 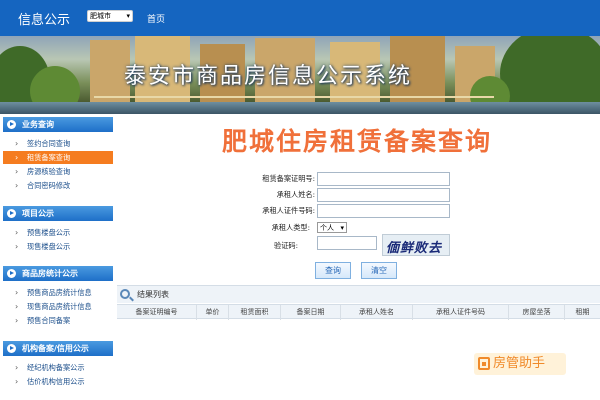 I want to click on cert-no-input, so click(x=383, y=179).